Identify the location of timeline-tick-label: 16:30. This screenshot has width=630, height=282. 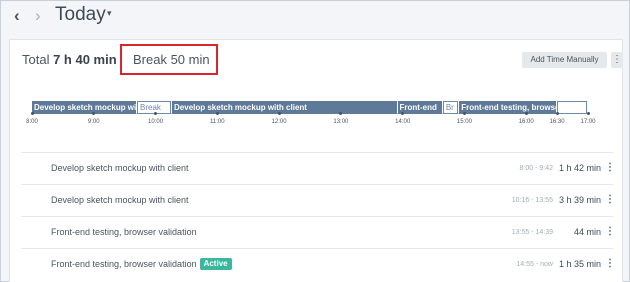
(557, 122).